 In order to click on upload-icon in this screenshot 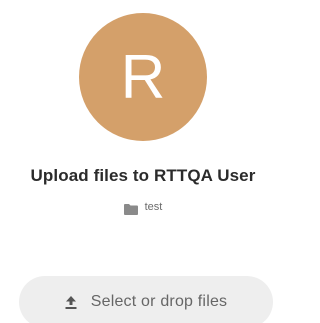, I will do `click(71, 302)`.